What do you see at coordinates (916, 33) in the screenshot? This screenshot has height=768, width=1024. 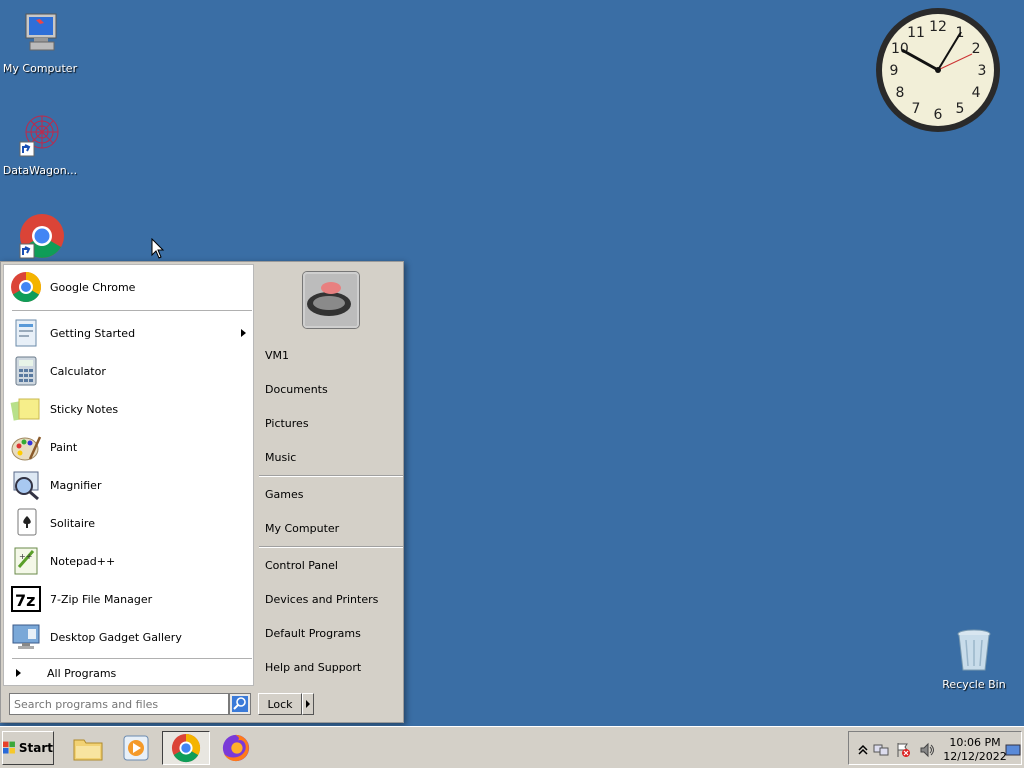 I see `clock-numeral: 11` at bounding box center [916, 33].